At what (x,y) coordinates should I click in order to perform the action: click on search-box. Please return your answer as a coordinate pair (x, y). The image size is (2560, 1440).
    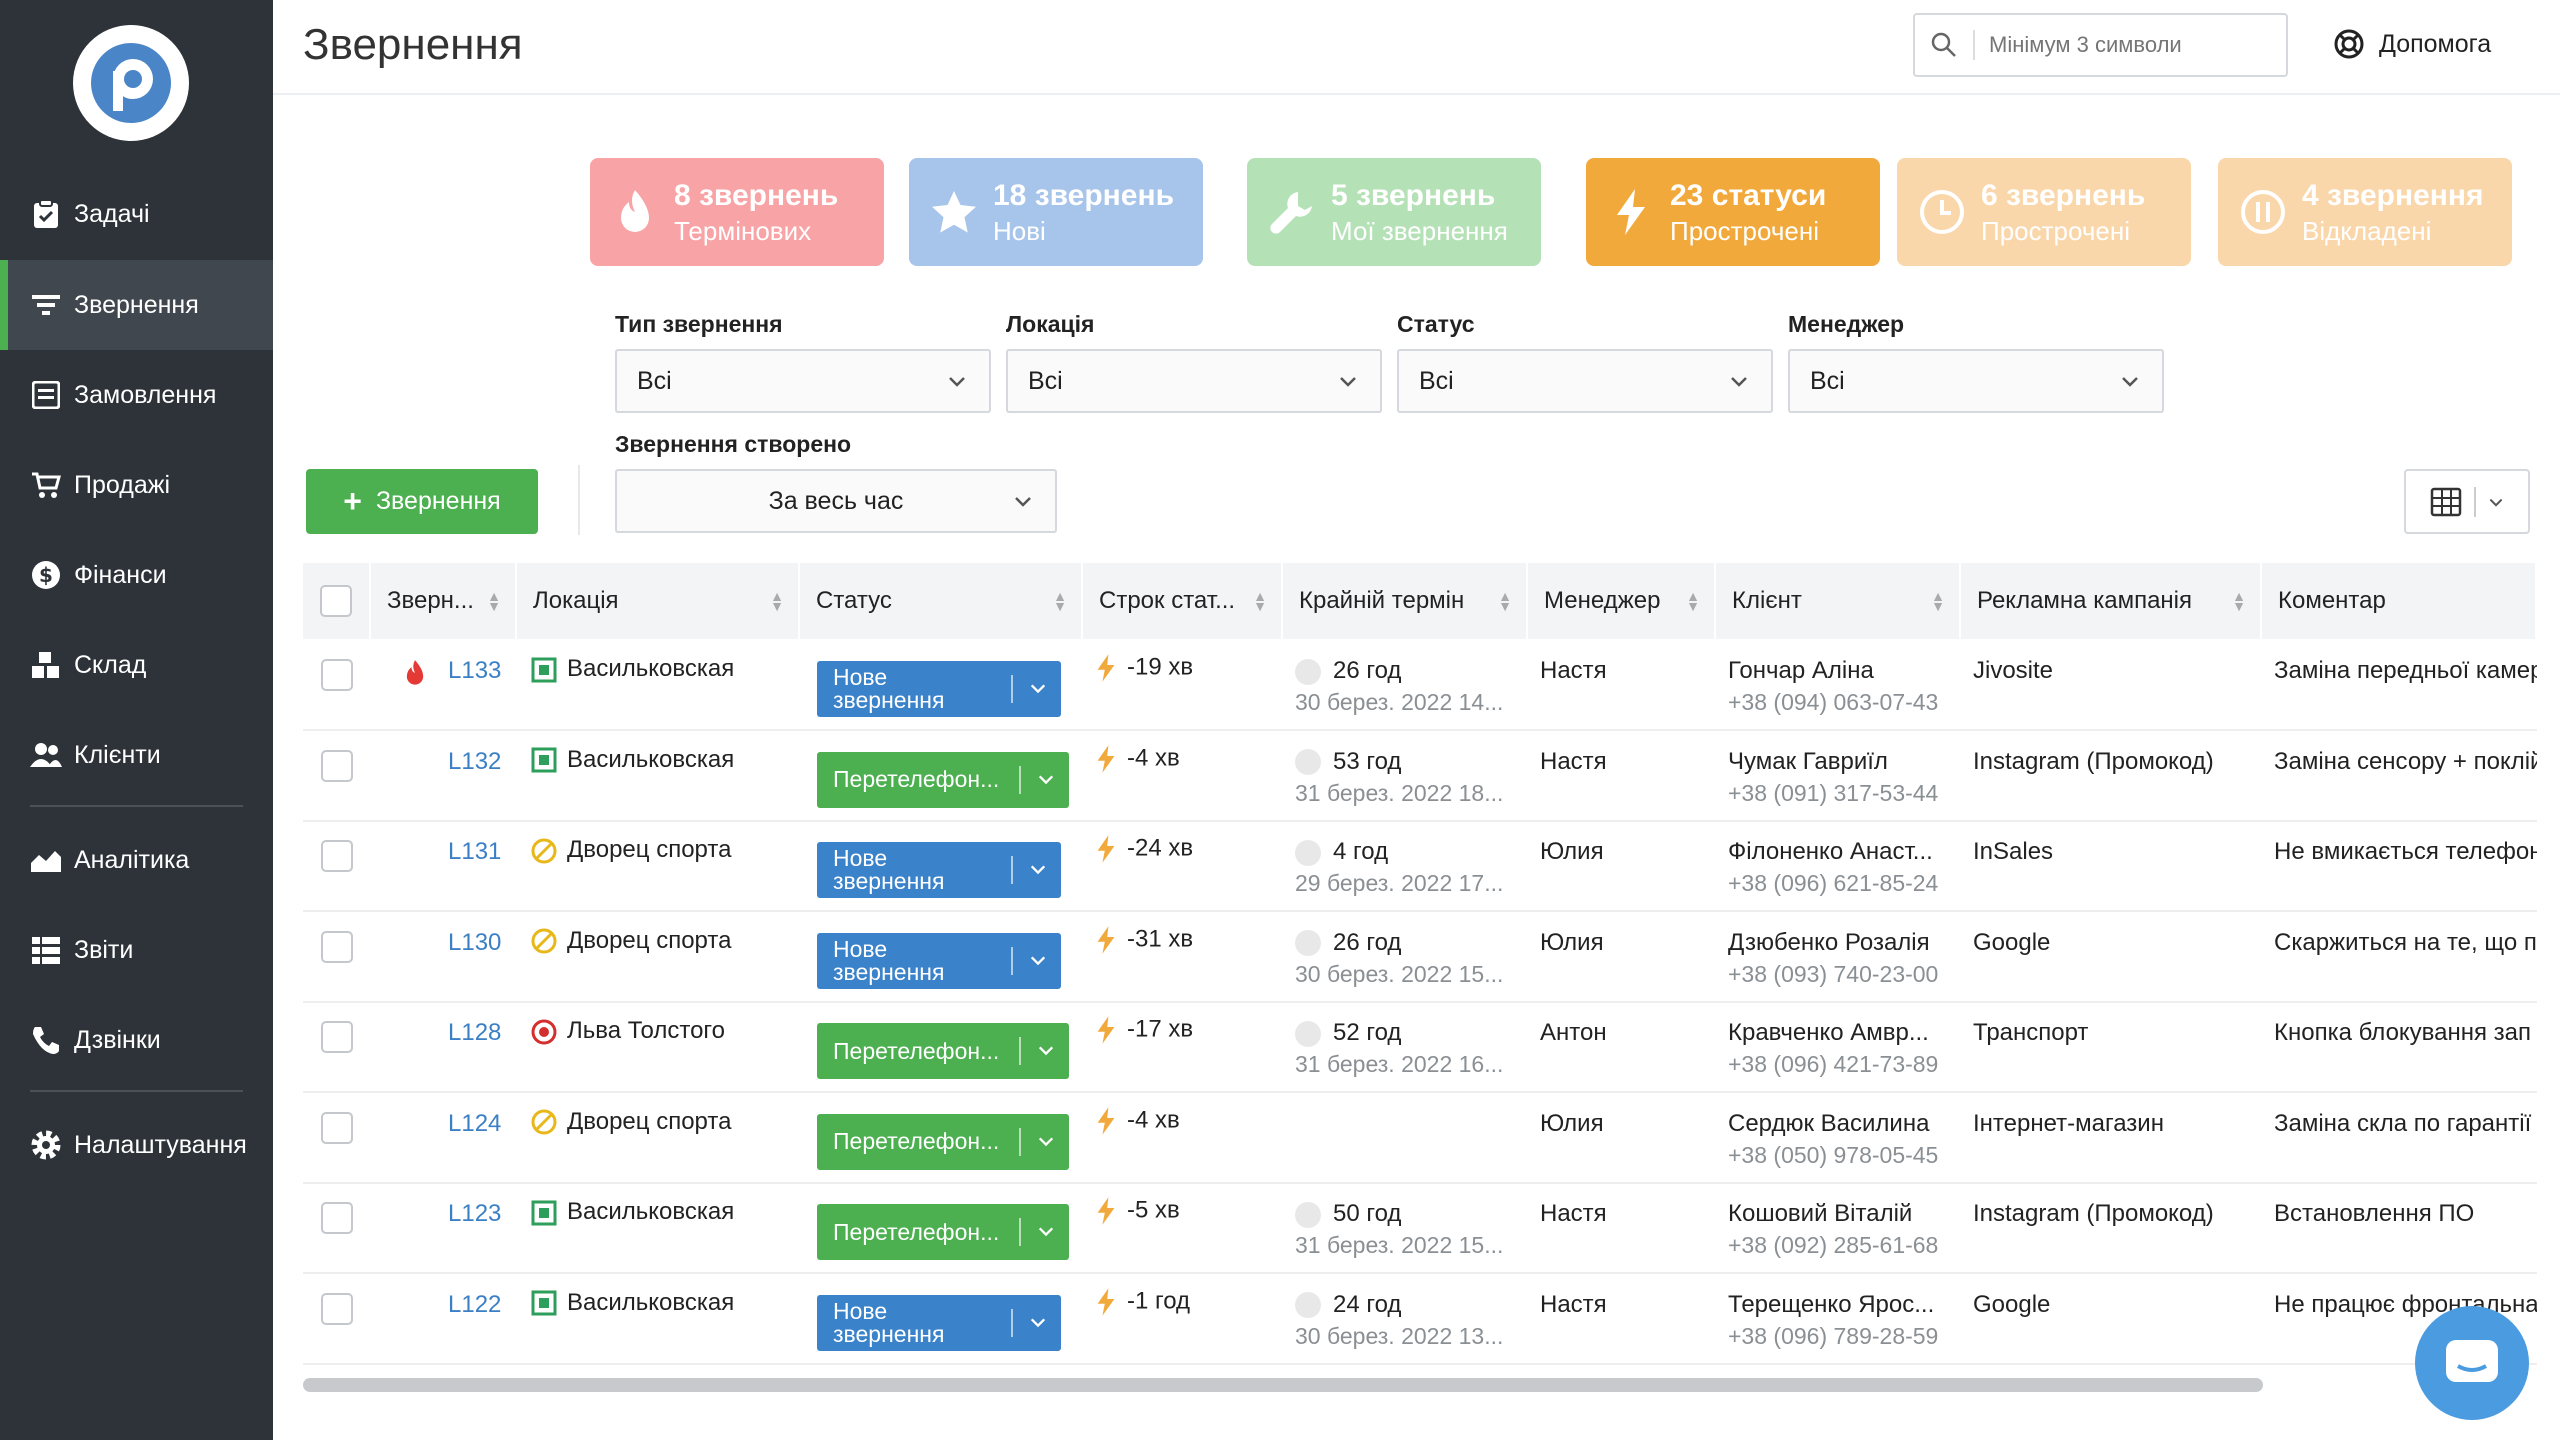
    Looking at the image, I should click on (2100, 45).